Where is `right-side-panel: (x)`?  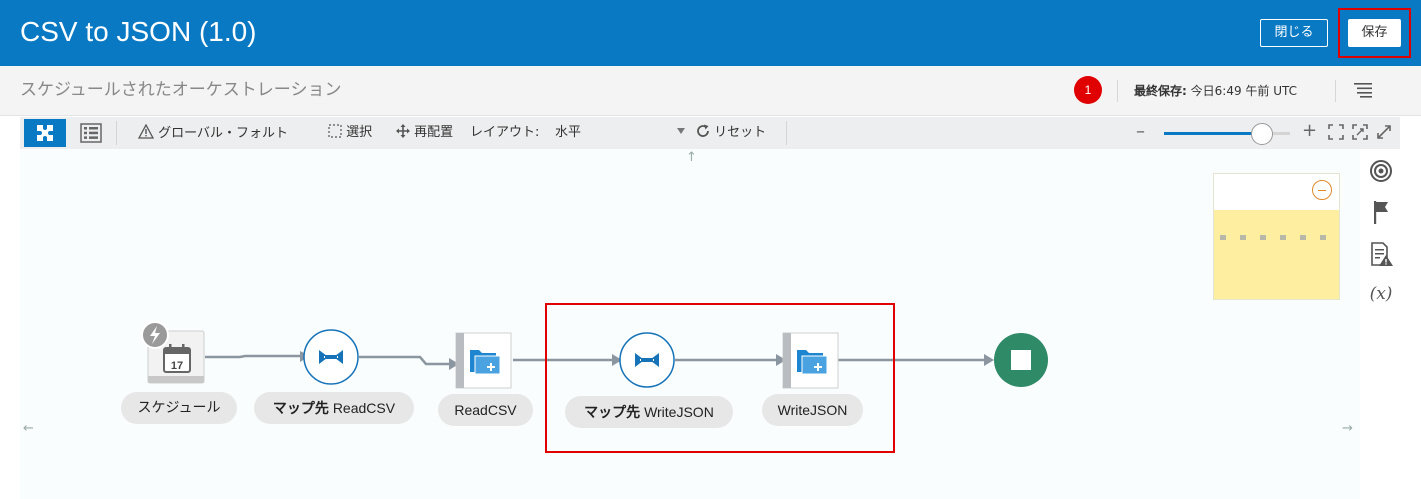
right-side-panel: (x) is located at coordinates (1381, 324).